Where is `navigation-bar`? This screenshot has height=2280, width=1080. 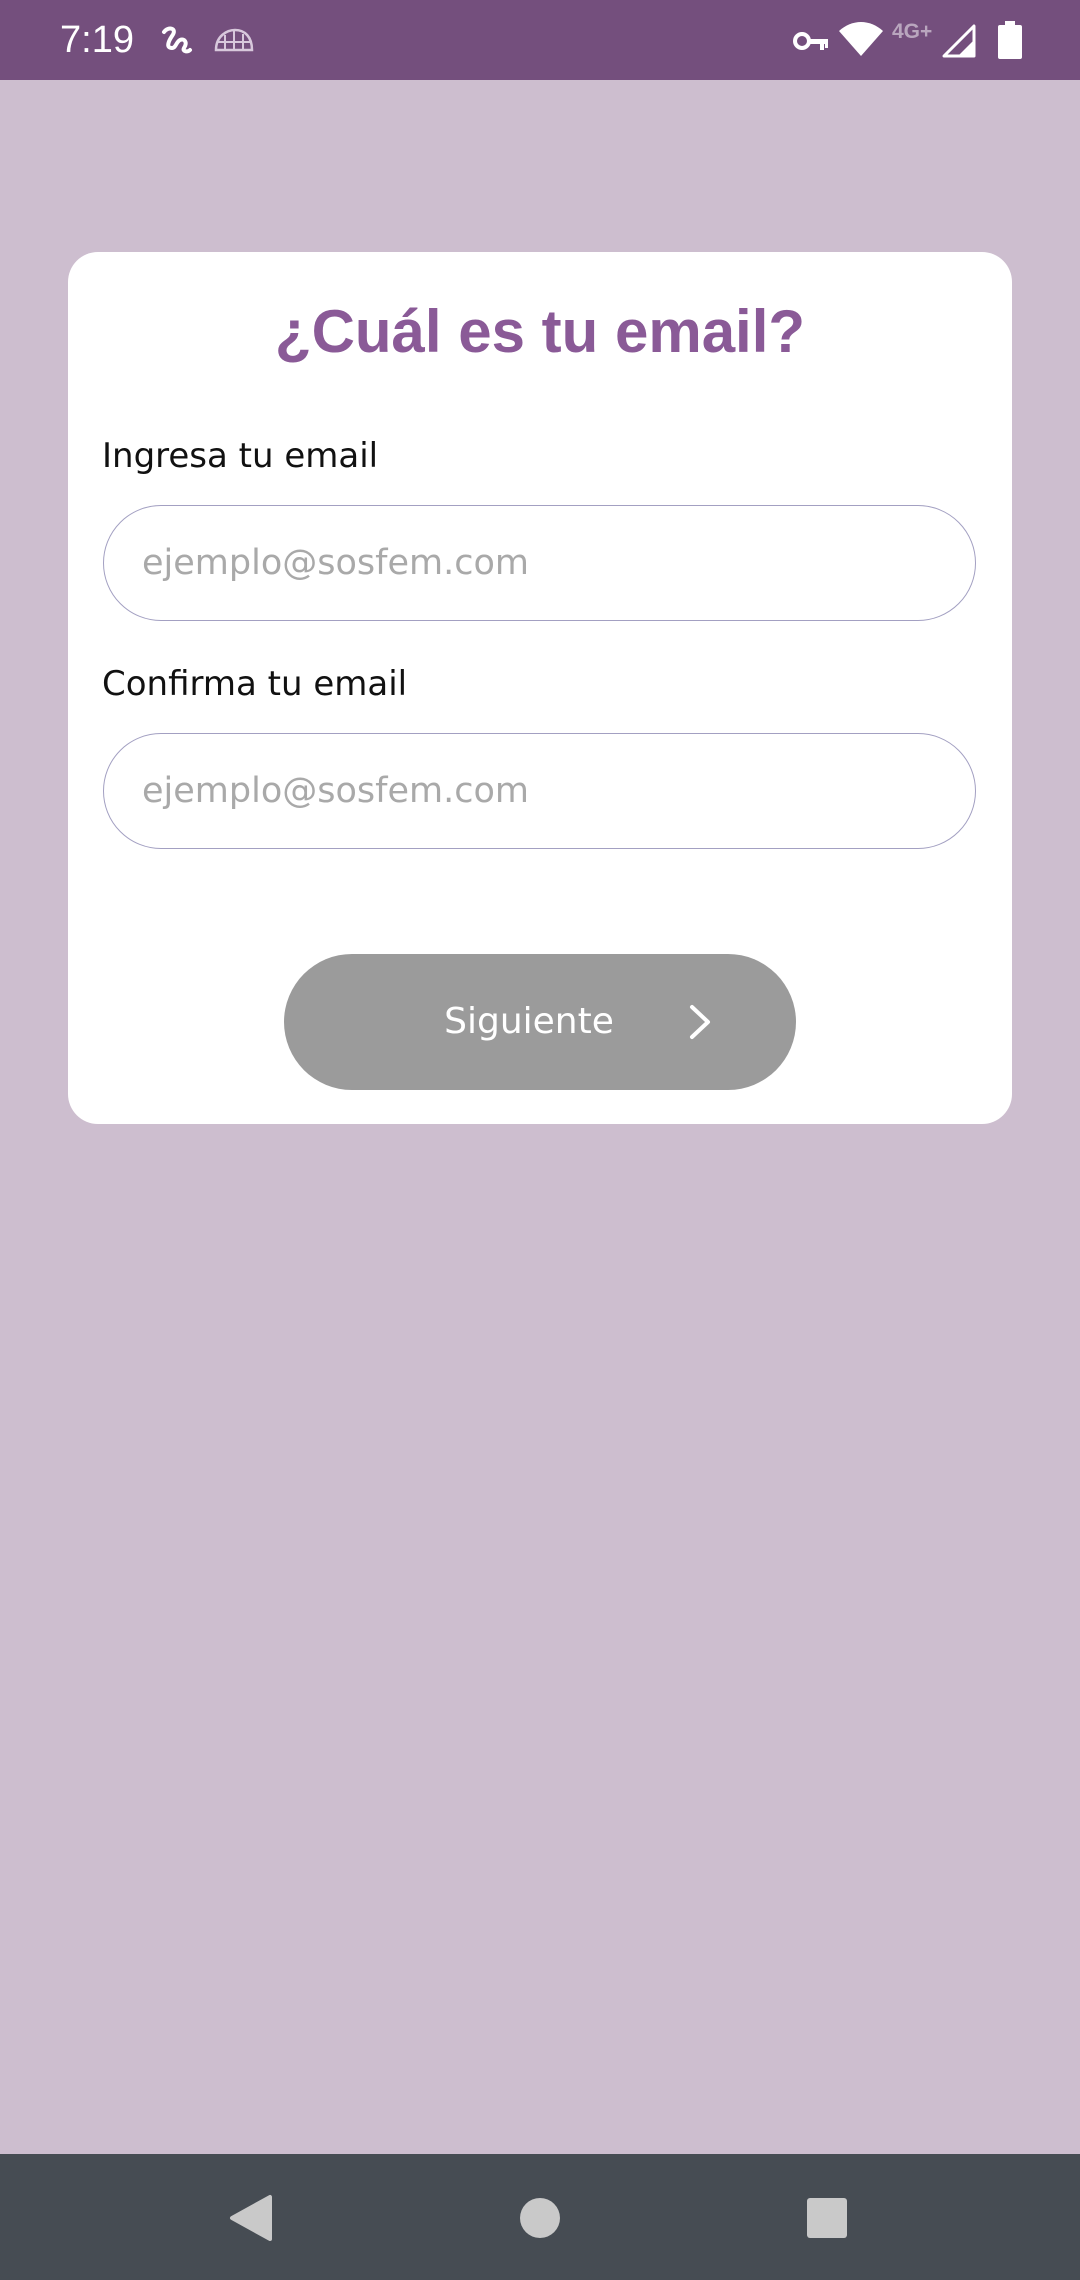
navigation-bar is located at coordinates (540, 2217).